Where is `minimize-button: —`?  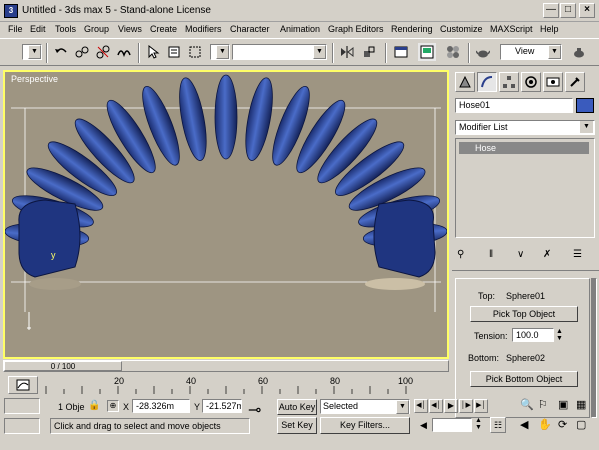 minimize-button: — is located at coordinates (551, 10).